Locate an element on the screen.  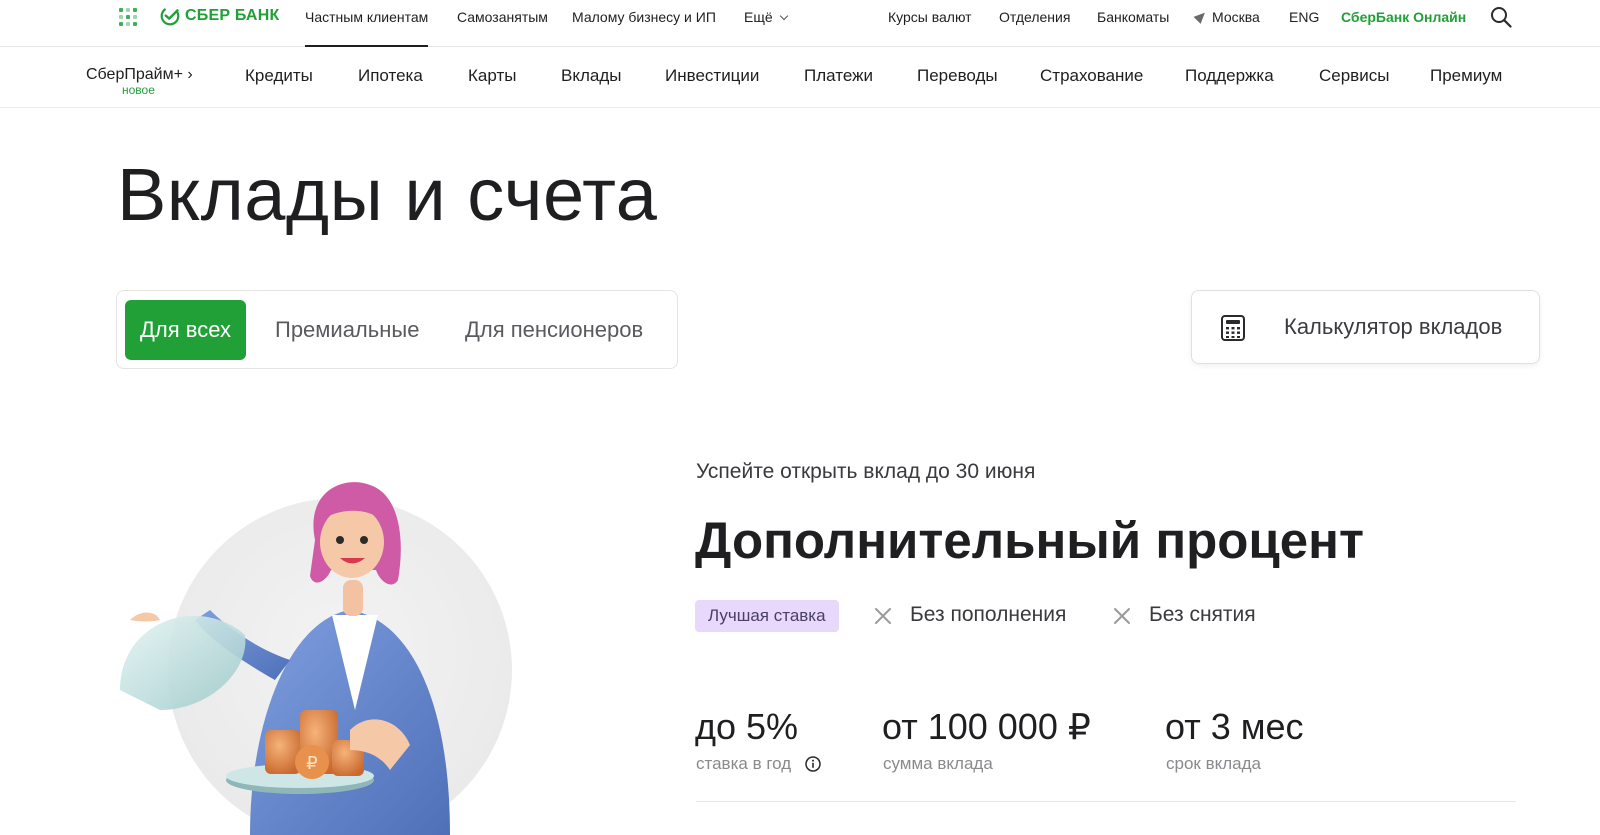
nav-premium: Премиум is located at coordinates (1466, 76).